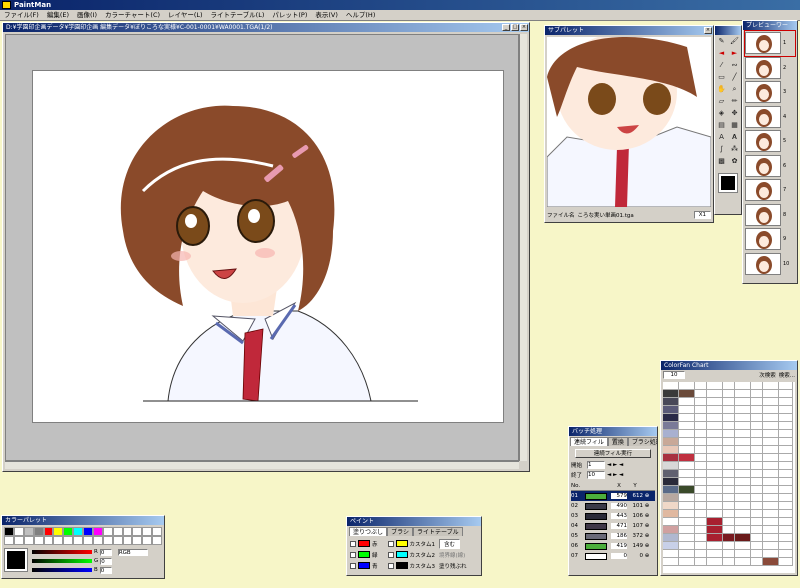  Describe the element at coordinates (596, 465) in the screenshot. I see `start-input: 1` at that location.